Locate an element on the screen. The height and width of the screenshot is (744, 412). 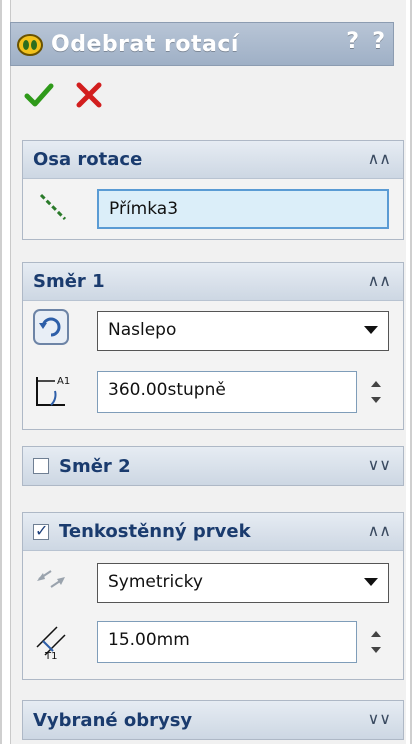
axis-selection-field: Přímka3 is located at coordinates (243, 209).